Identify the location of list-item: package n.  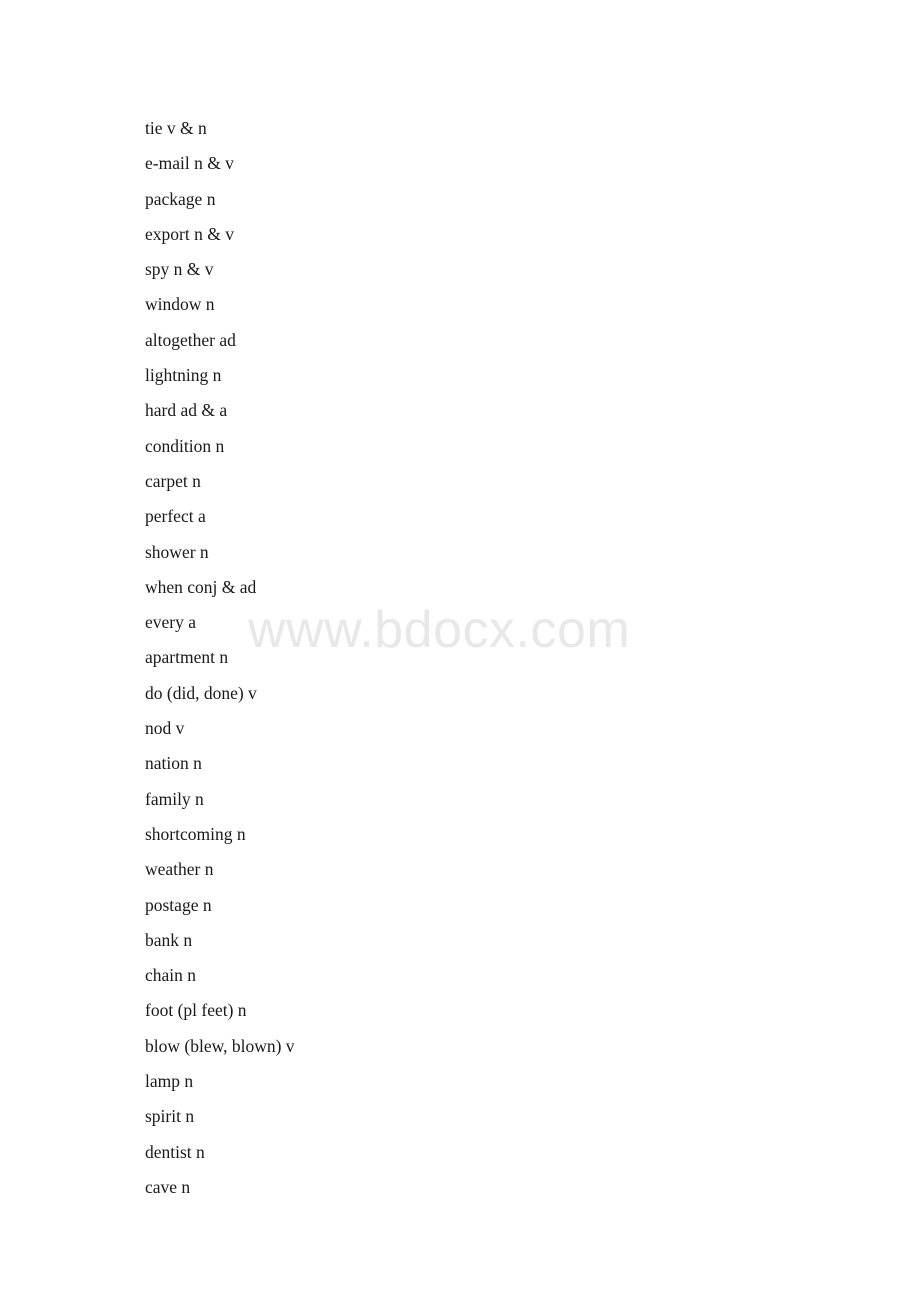
(180, 198).